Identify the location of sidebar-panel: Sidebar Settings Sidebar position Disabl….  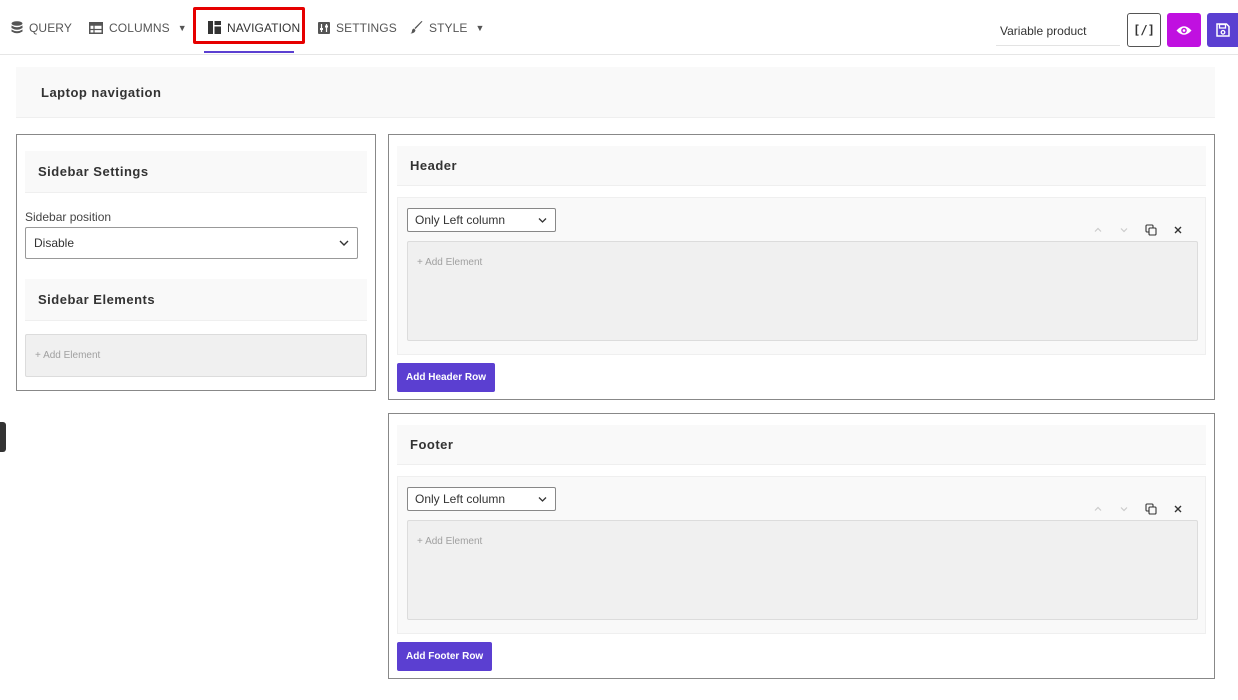
(196, 262).